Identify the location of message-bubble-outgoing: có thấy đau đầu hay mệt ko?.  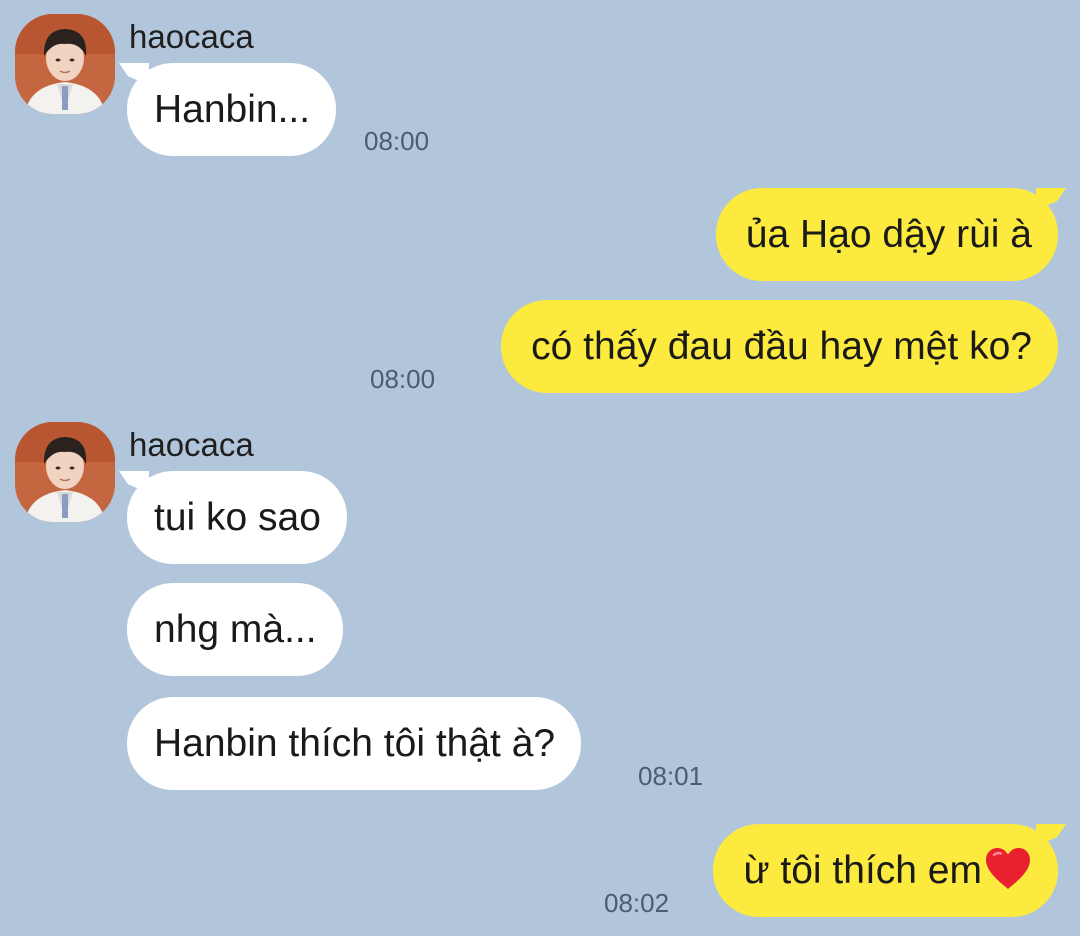
(779, 346).